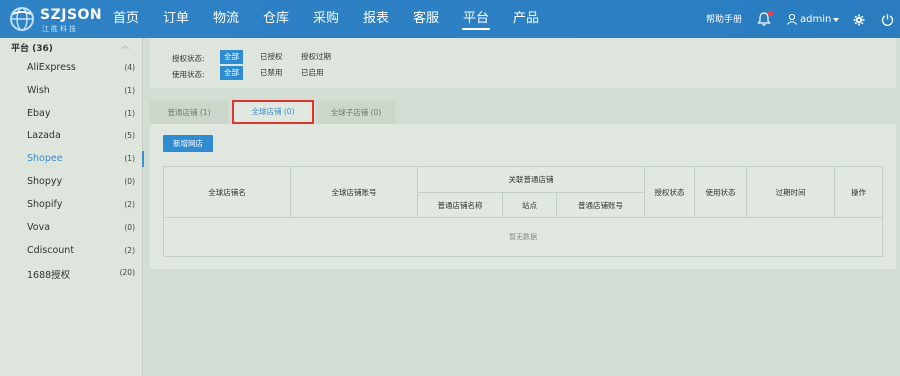 This screenshot has height=376, width=900. What do you see at coordinates (836, 20) in the screenshot?
I see `chevron-down-icon` at bounding box center [836, 20].